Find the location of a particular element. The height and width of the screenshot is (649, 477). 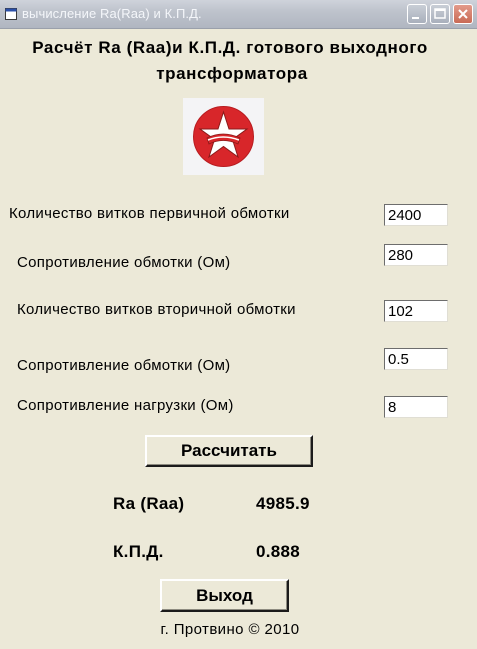

close-button is located at coordinates (463, 14).